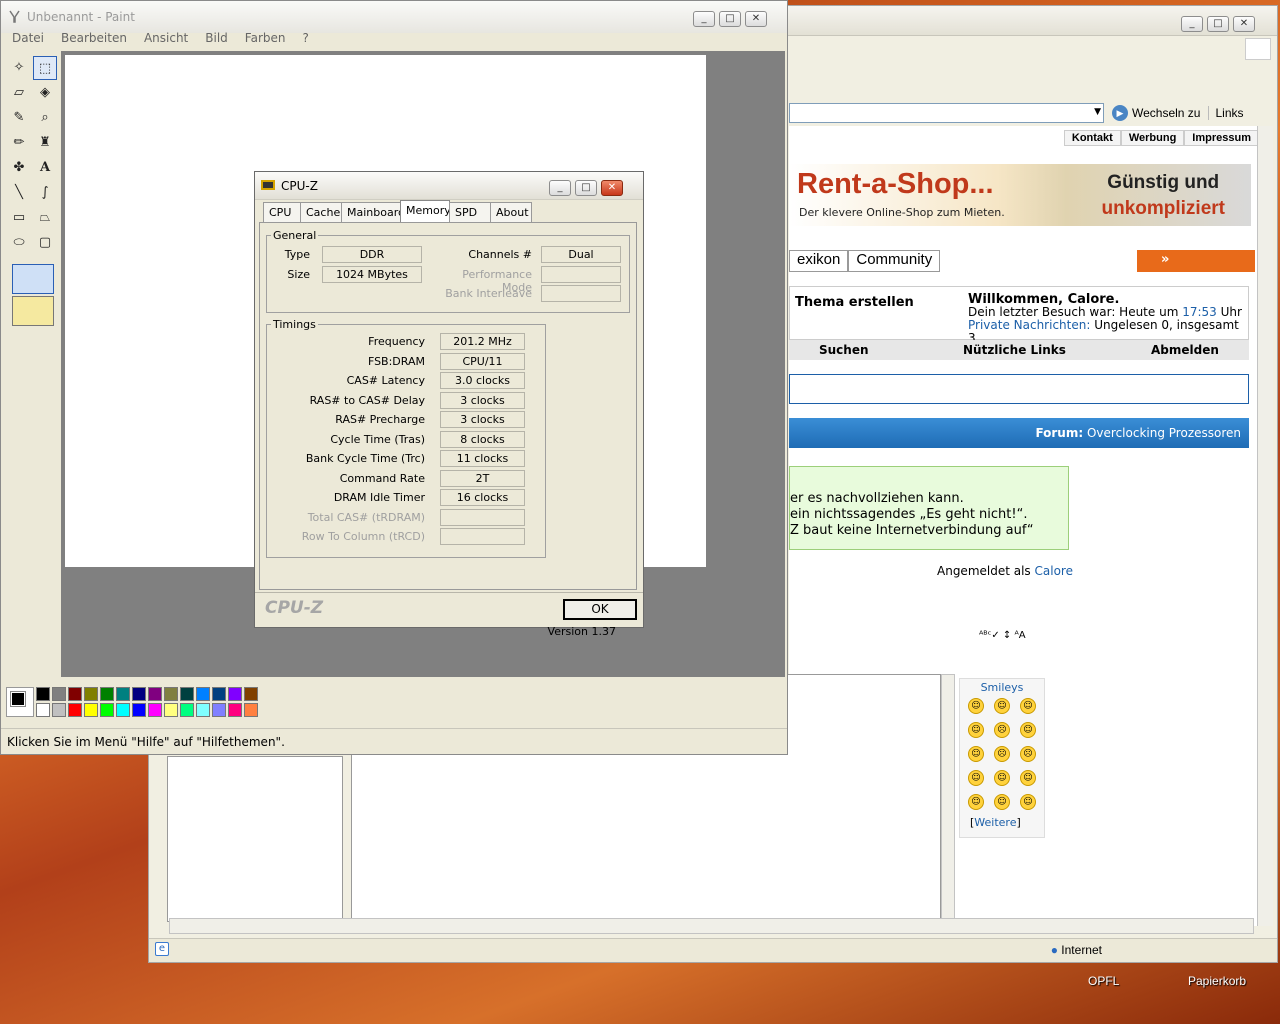  Describe the element at coordinates (854, 302) in the screenshot. I see `create-thread-link: Thema erstellen` at that location.